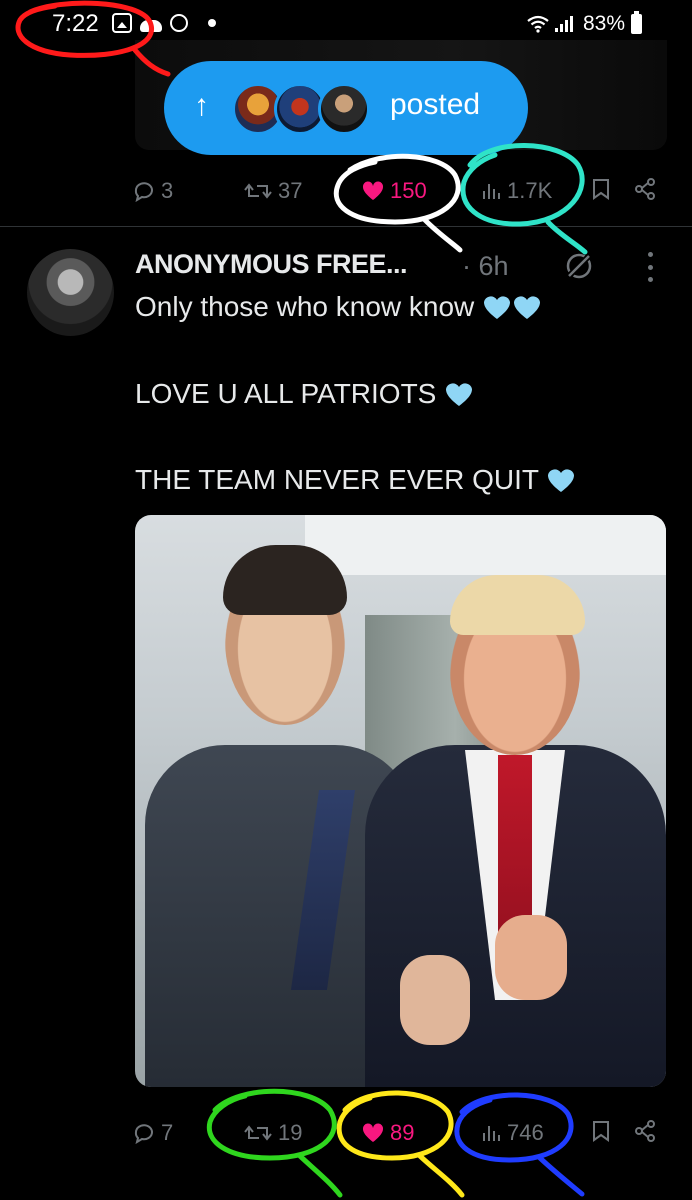 This screenshot has height=1200, width=692. What do you see at coordinates (290, 1132) in the screenshot?
I see `repost-count: 19` at bounding box center [290, 1132].